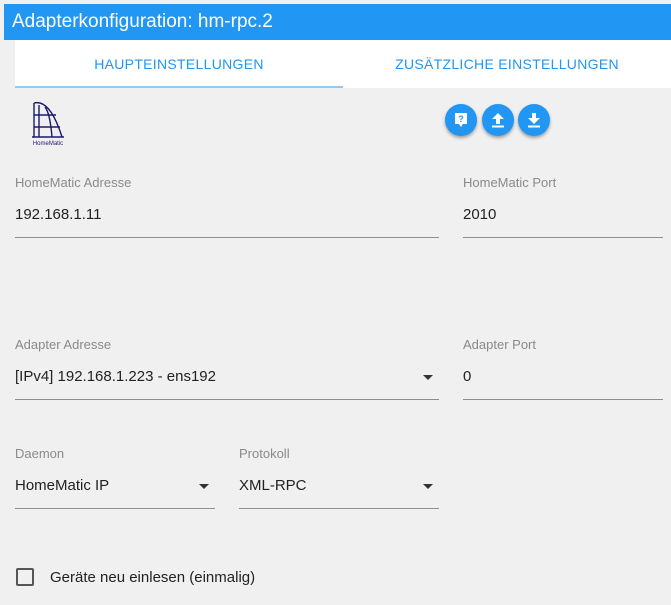 The height and width of the screenshot is (605, 671). Describe the element at coordinates (227, 237) in the screenshot. I see `homematic-address-underline` at that location.